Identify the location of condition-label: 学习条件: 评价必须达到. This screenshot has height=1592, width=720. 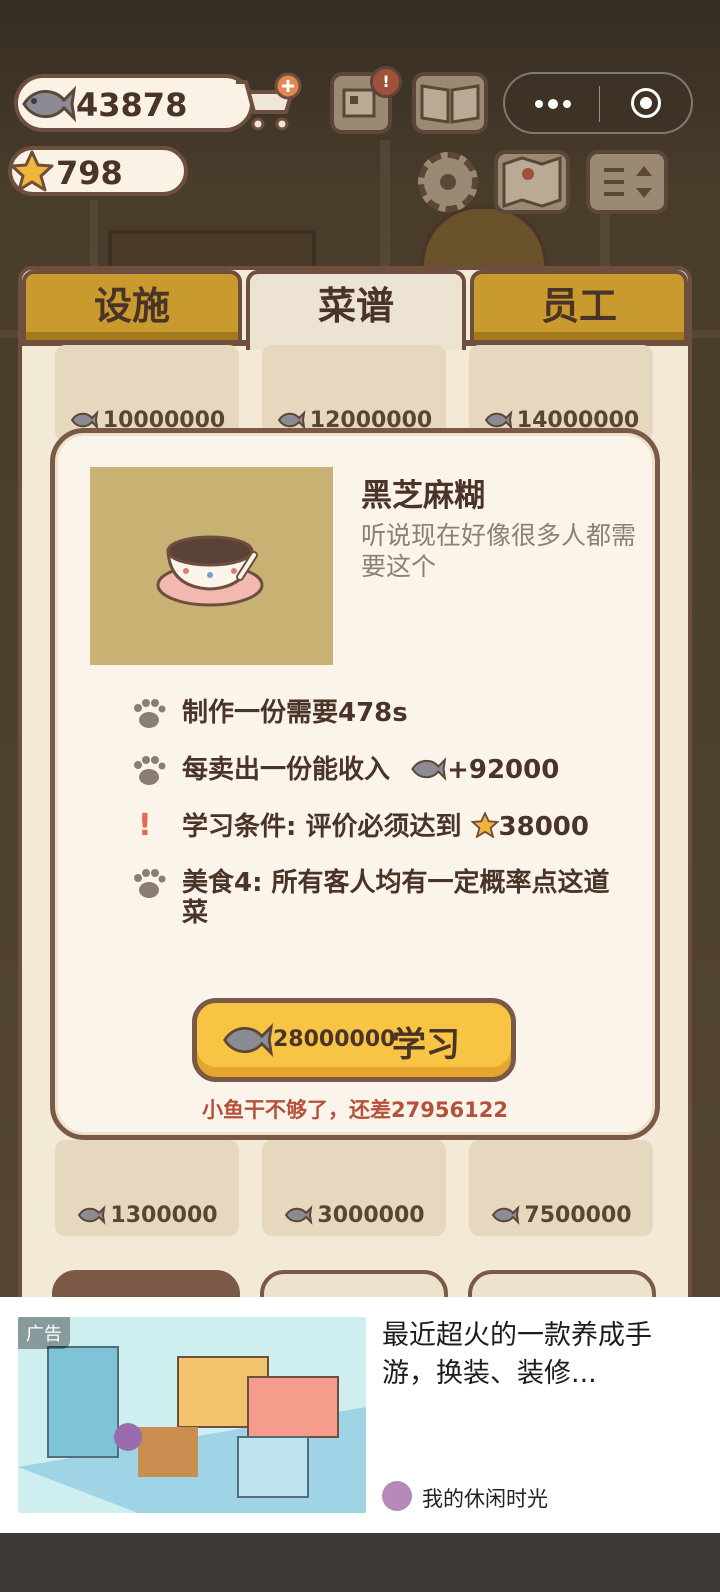
(322, 827).